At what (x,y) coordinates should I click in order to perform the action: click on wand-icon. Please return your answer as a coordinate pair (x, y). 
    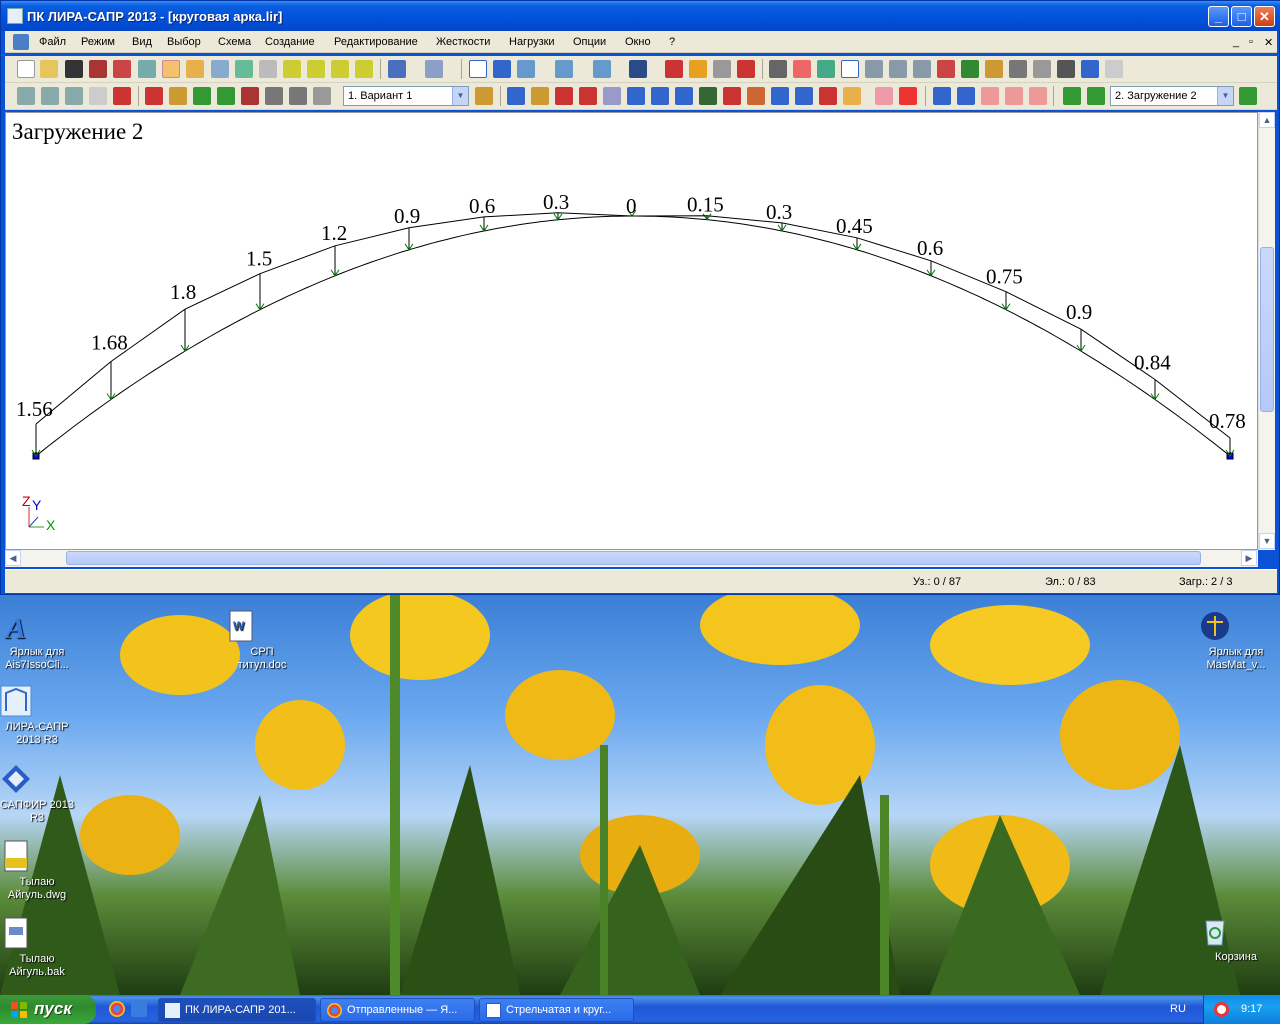
    Looking at the image, I should click on (322, 96).